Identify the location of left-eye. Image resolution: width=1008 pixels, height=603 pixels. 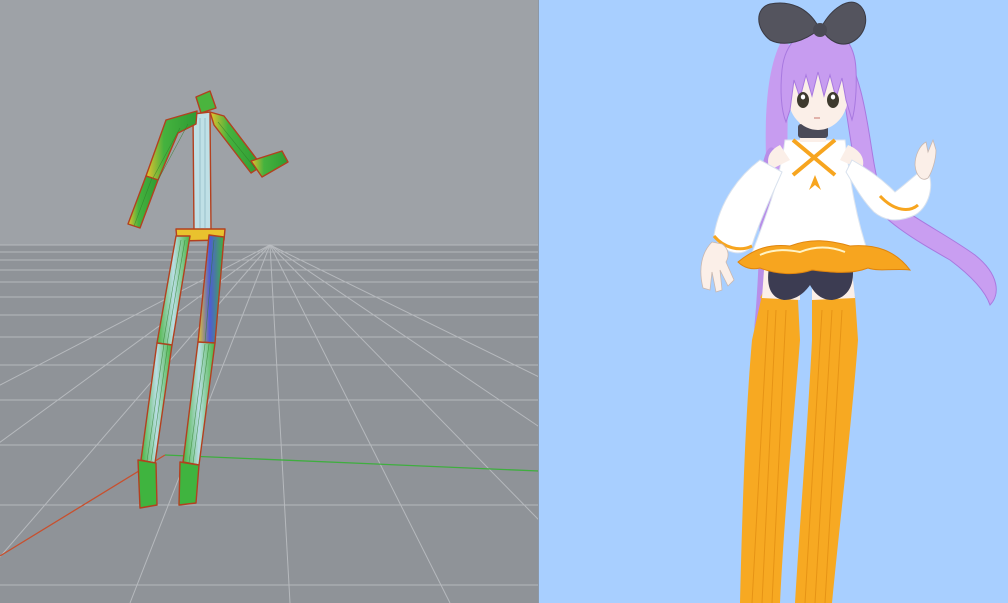
(803, 100).